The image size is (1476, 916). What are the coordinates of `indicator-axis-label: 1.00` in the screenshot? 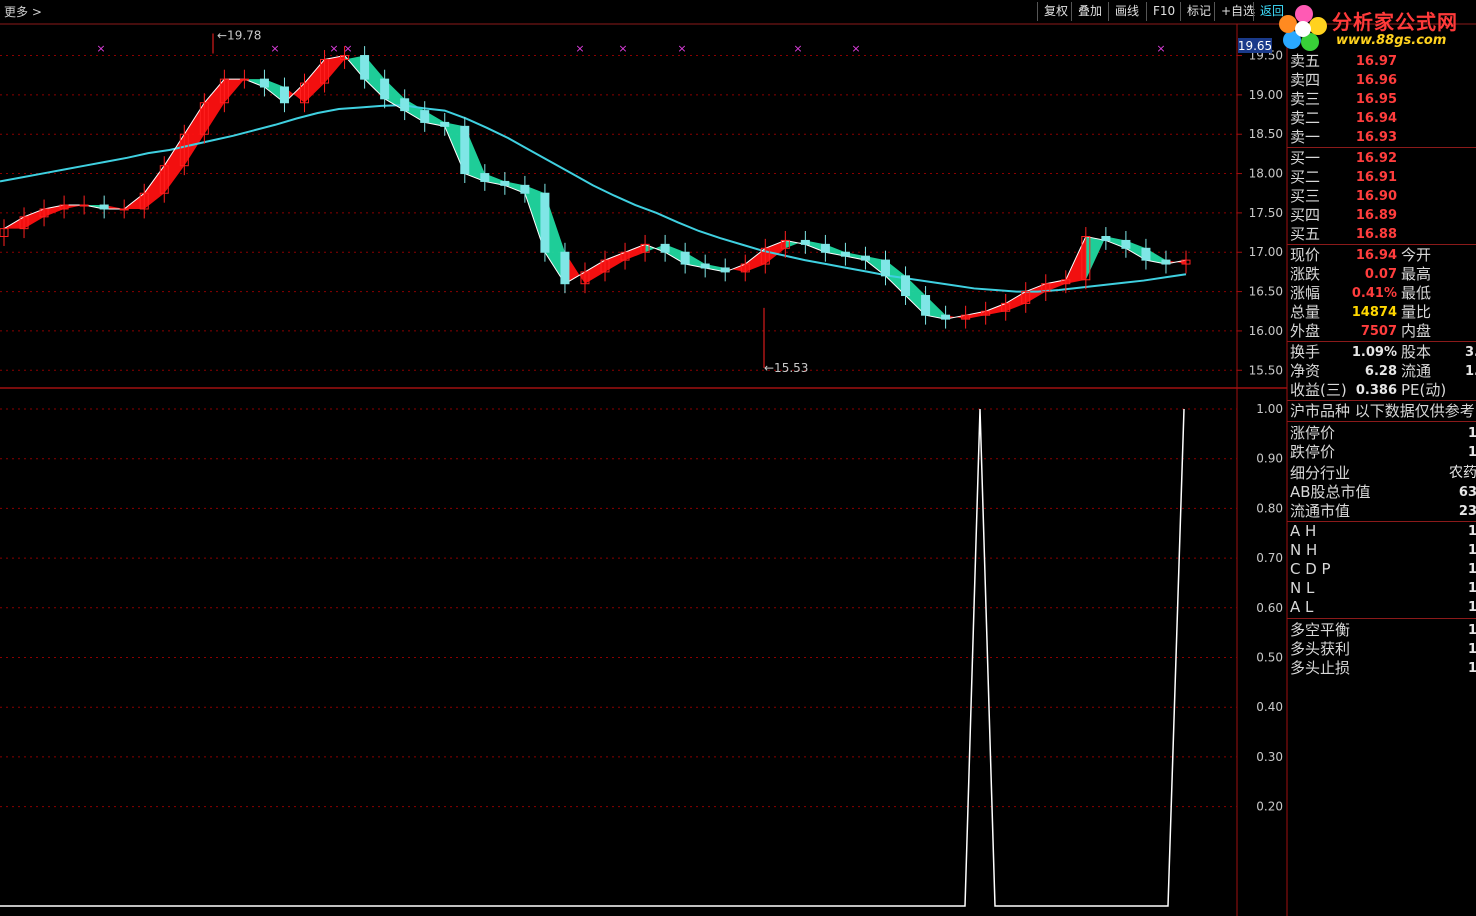 It's located at (1269, 409).